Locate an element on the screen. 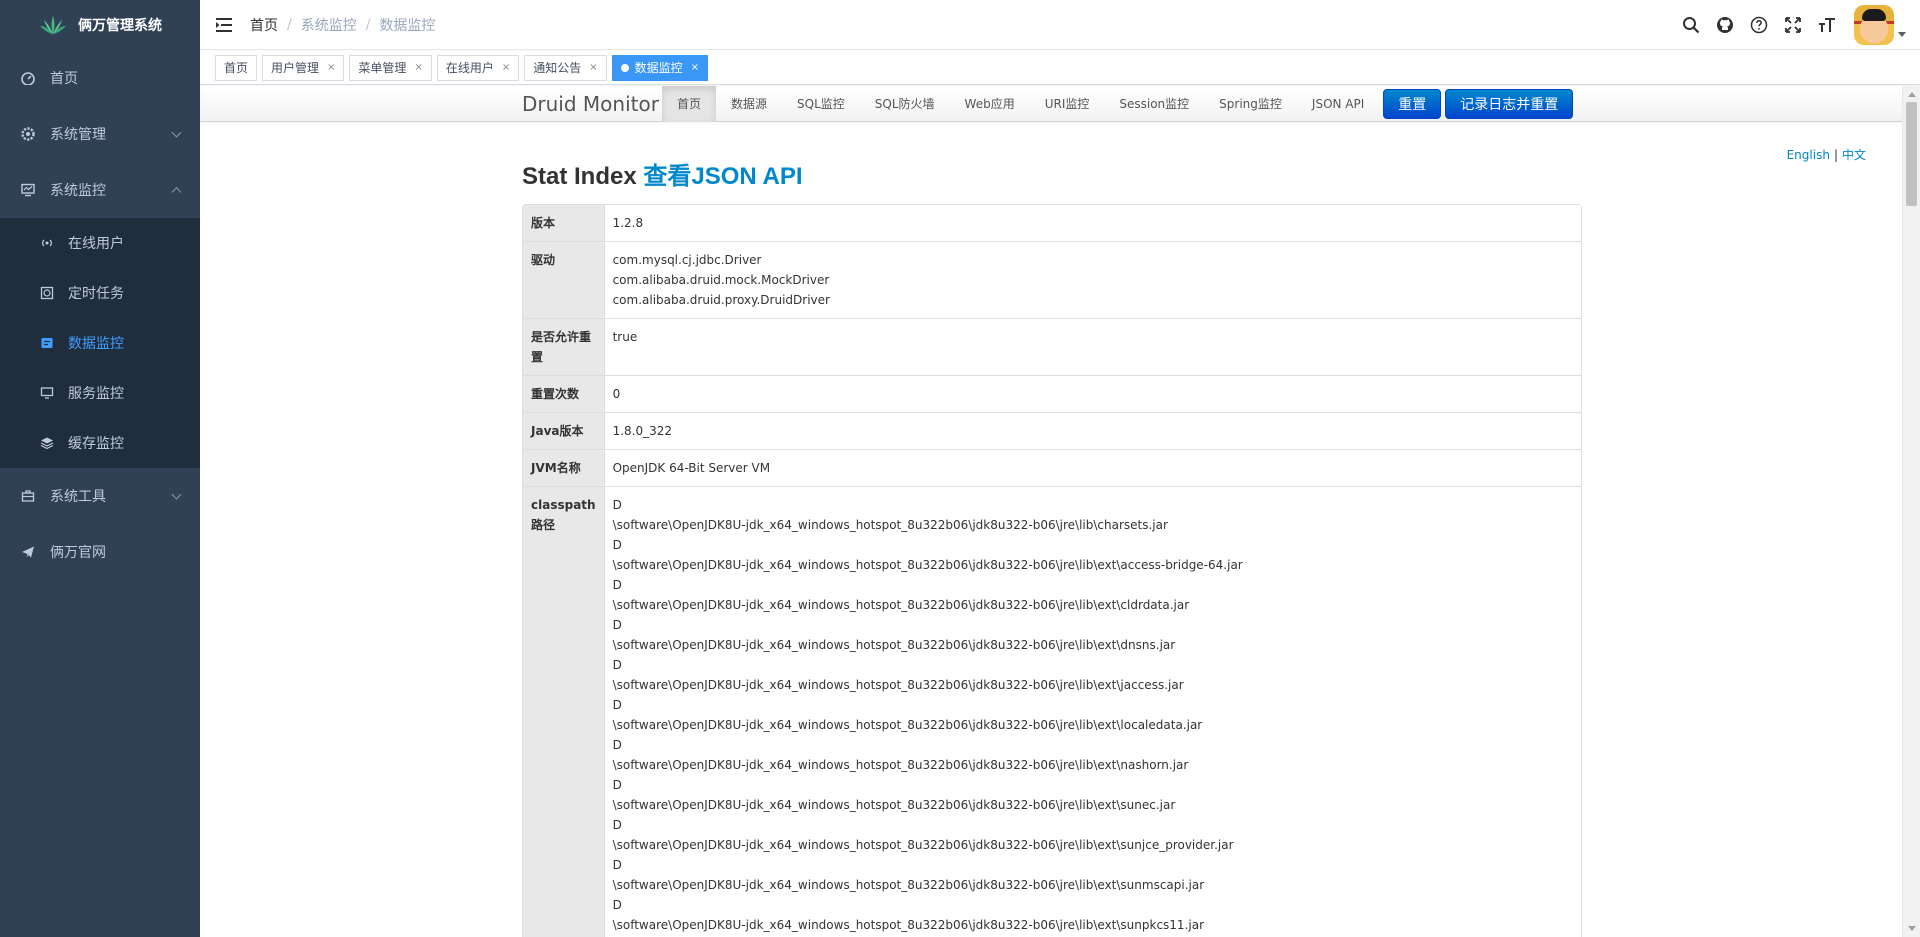 The image size is (1920, 937). sidebar-item-server: 服务监控 is located at coordinates (100, 393).